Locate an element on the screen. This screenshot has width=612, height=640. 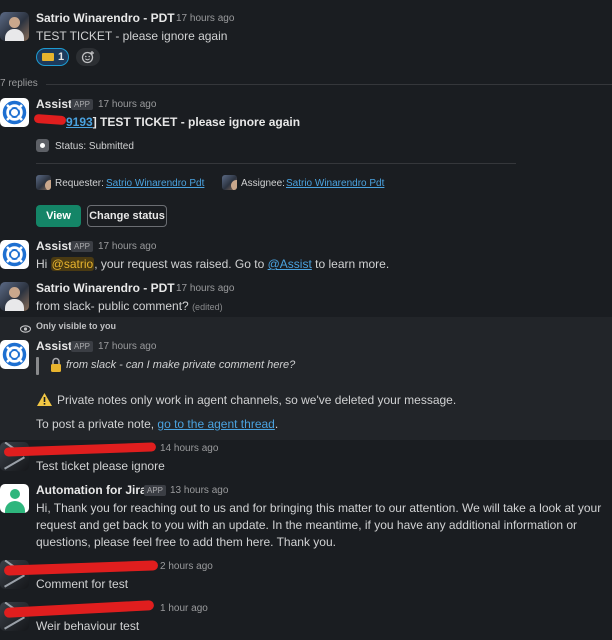
card-divider is located at coordinates (276, 163).